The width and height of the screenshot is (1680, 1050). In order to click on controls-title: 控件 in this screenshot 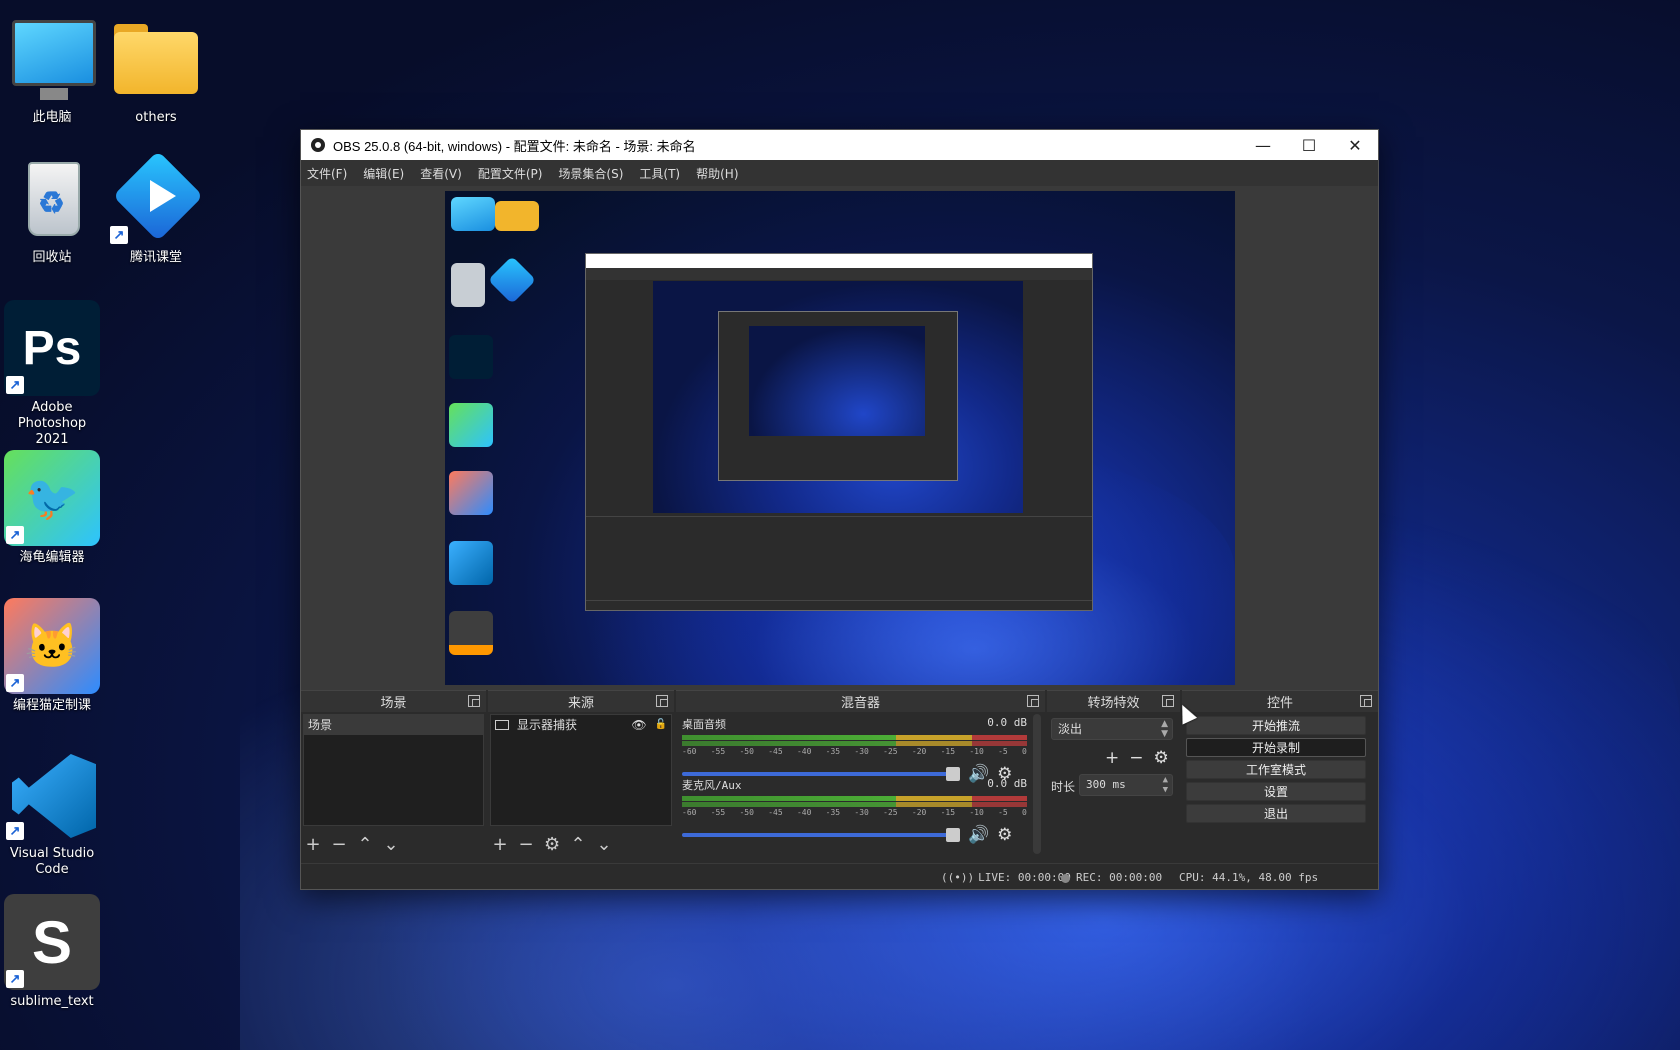, I will do `click(1279, 703)`.